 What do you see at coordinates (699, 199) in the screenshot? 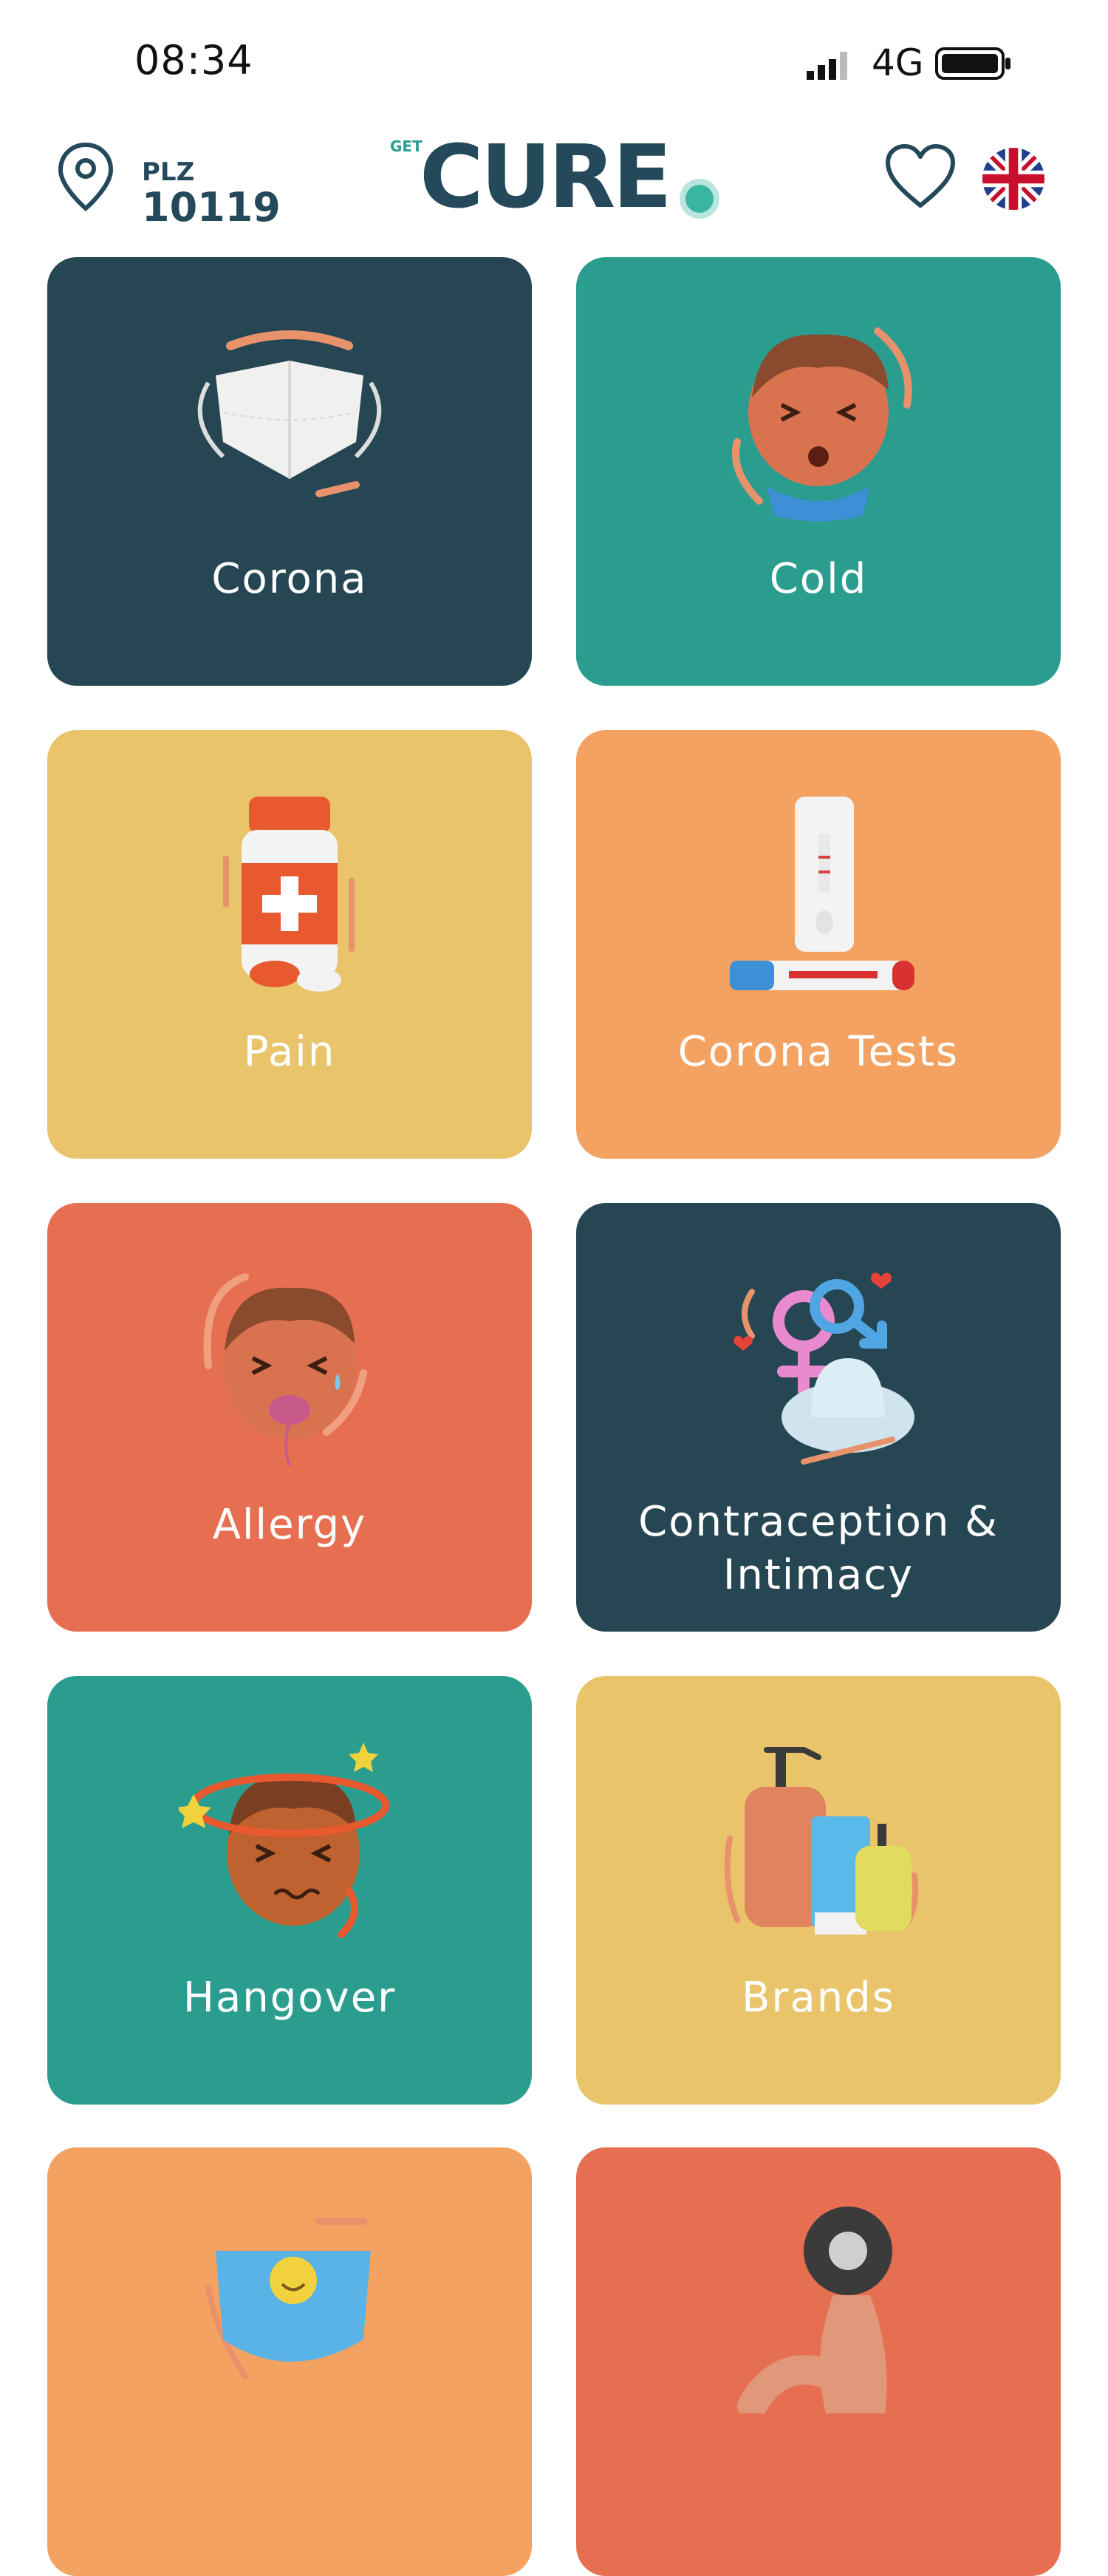
I see `logo-dot` at bounding box center [699, 199].